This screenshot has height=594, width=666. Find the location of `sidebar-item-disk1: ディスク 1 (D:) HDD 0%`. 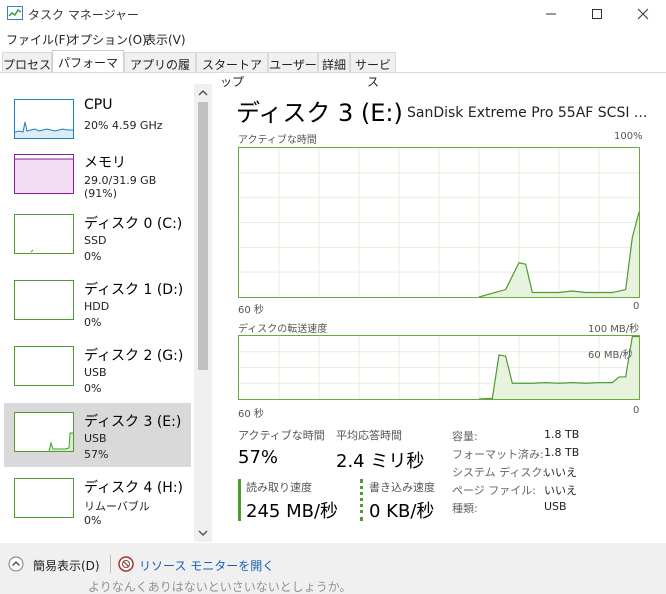

sidebar-item-disk1: ディスク 1 (D:) HDD 0% is located at coordinates (97, 303).